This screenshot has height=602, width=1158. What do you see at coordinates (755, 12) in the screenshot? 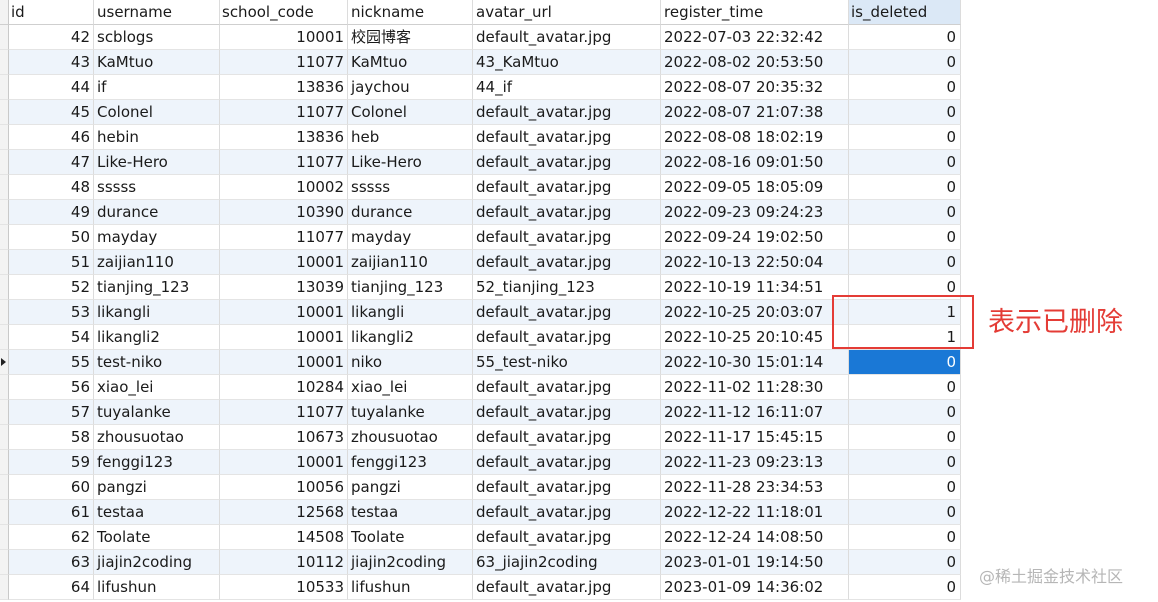
I see `column-header-register-time: register_time` at bounding box center [755, 12].